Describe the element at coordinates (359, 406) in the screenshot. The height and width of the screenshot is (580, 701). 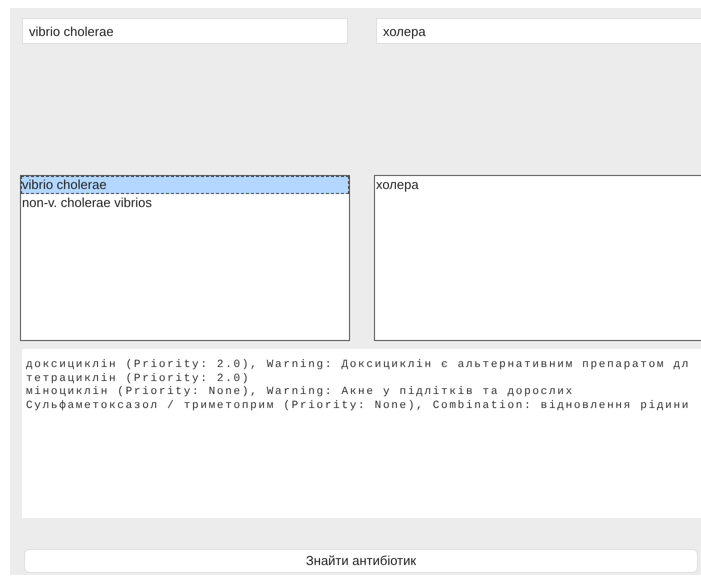
I see `result-line: Сульфаметоксазол / триметоприм (Priority: None), Combination: відновлення рідини` at that location.